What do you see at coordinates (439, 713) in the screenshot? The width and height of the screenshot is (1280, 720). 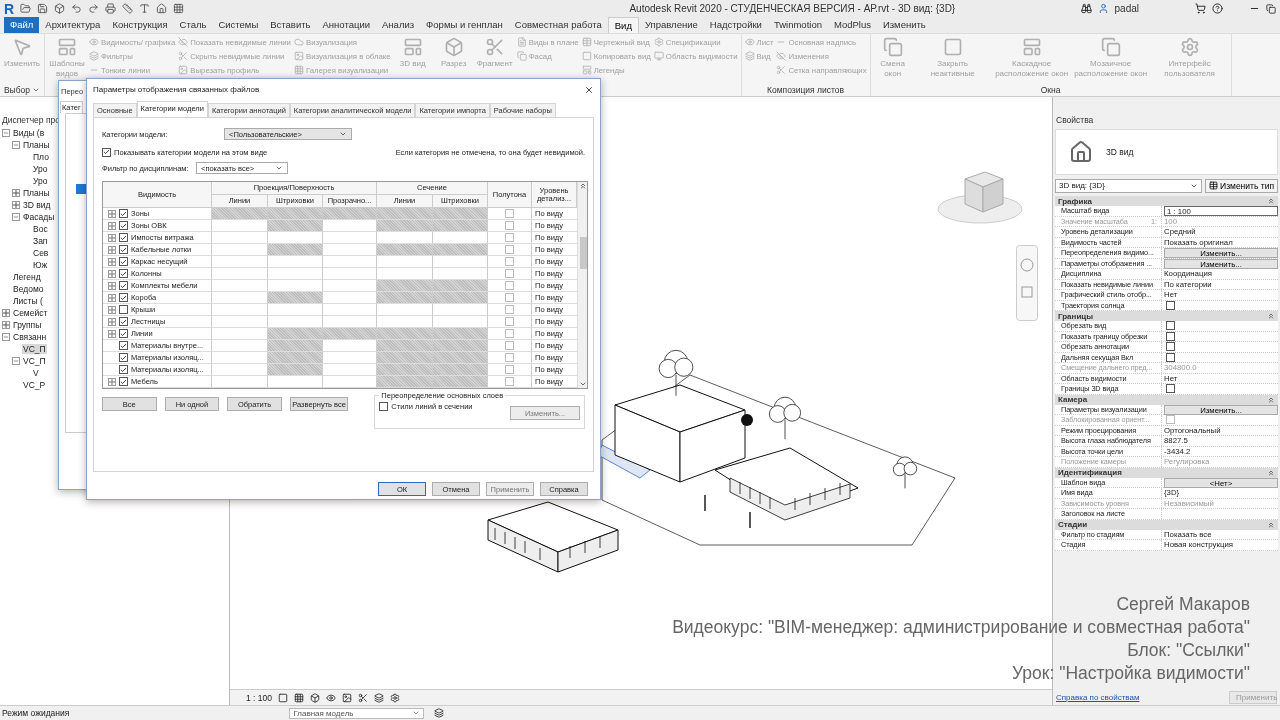 I see `layers-icon` at bounding box center [439, 713].